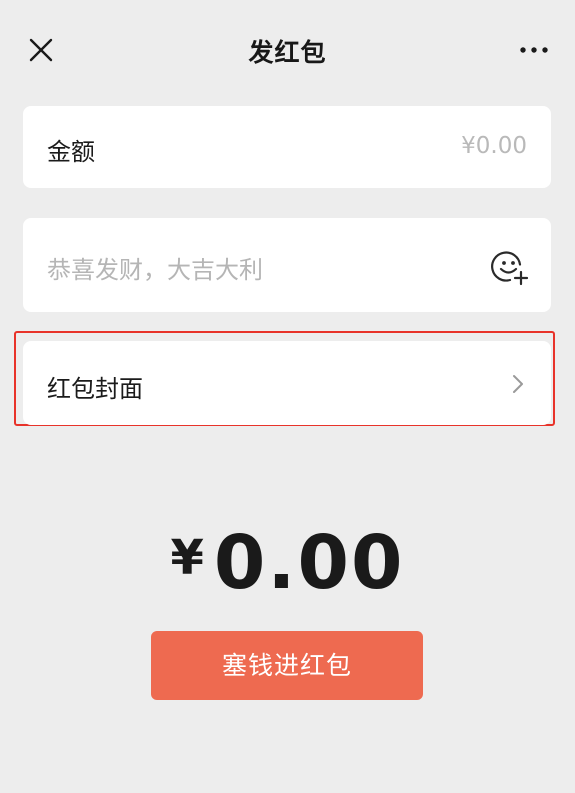  Describe the element at coordinates (287, 147) in the screenshot. I see `amount-field: 金额 ¥0.00` at that location.